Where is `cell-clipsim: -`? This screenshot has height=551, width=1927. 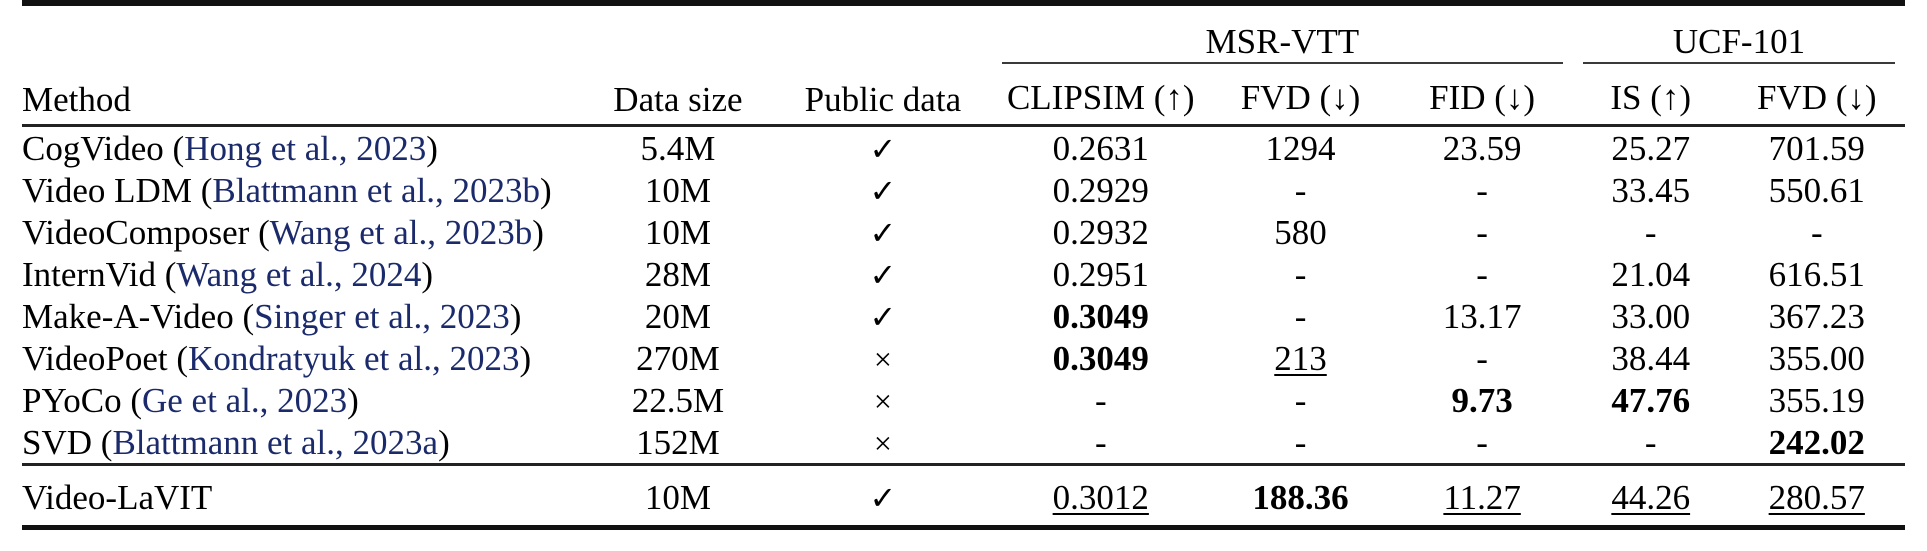 cell-clipsim: - is located at coordinates (1101, 400).